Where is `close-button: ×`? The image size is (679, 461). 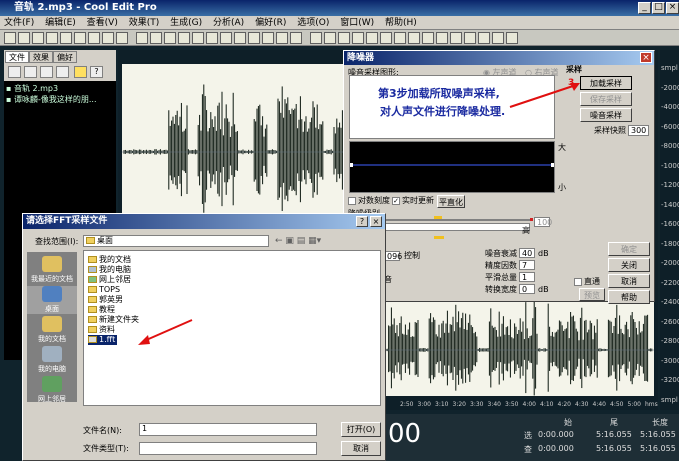 close-button: × is located at coordinates (672, 8).